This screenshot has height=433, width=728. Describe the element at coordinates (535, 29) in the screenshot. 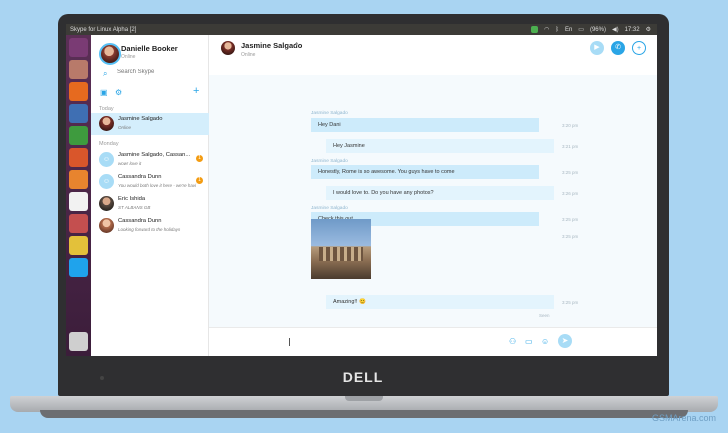

I see `skype-tray-icon` at that location.